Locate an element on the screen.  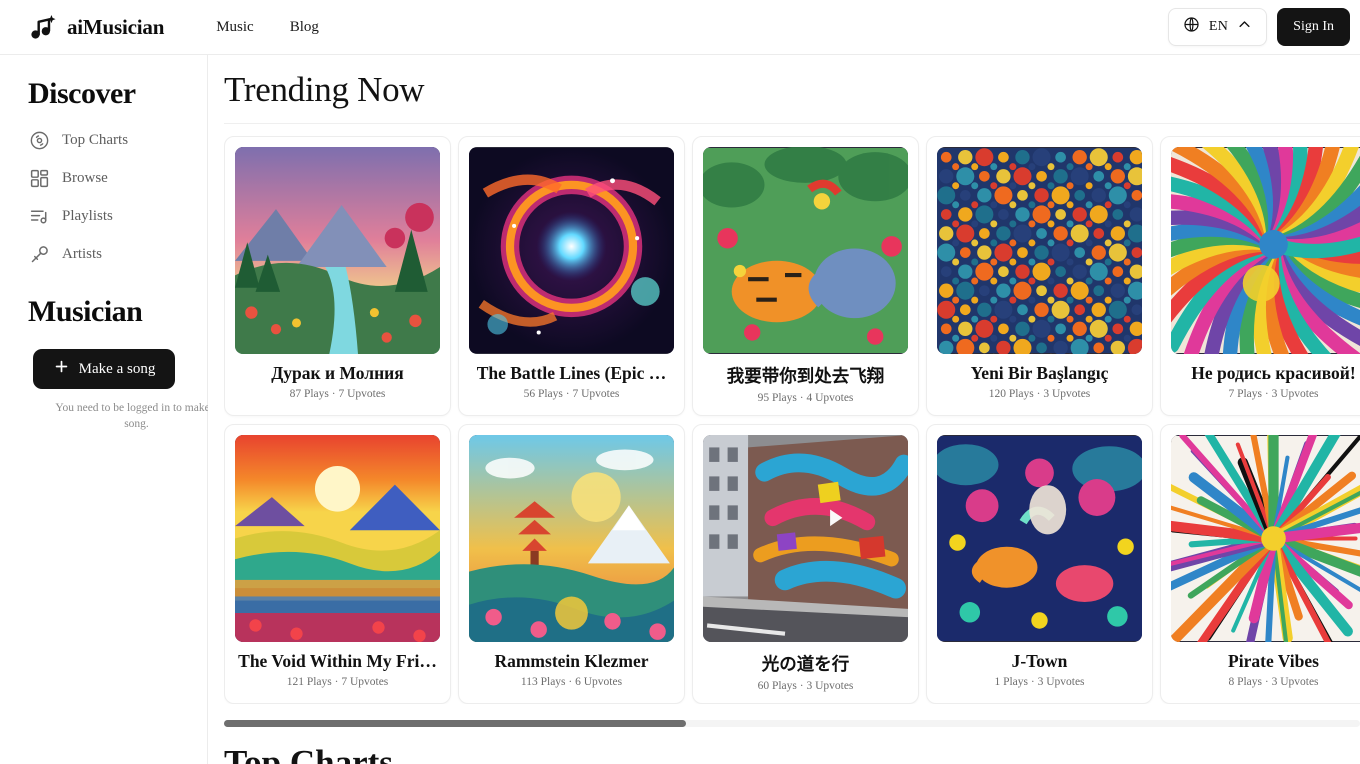
language-selector: EN is located at coordinates (1217, 27).